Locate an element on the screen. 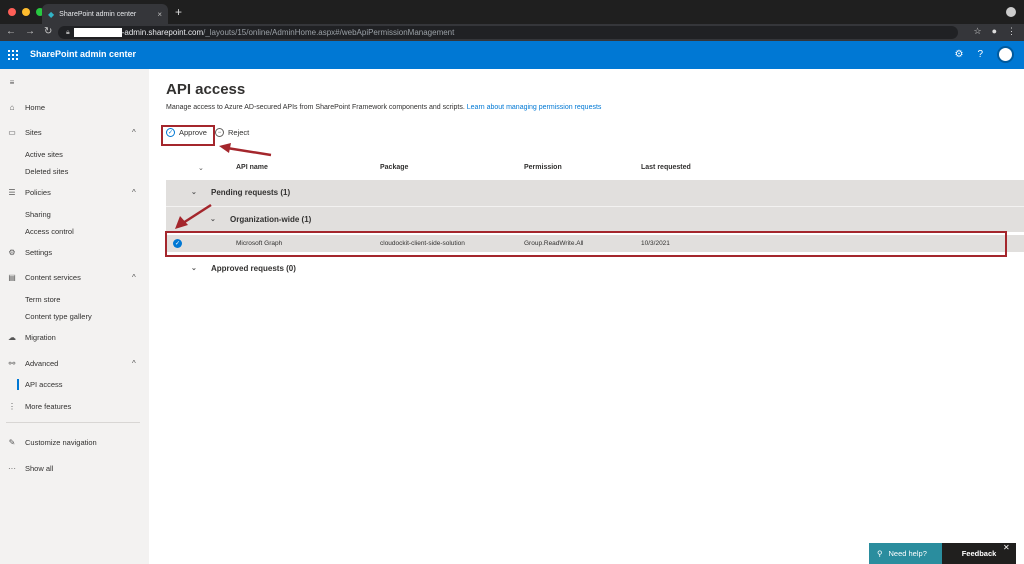 This screenshot has width=1024, height=564. bookmark-star-icon: ☆ is located at coordinates (977, 31).